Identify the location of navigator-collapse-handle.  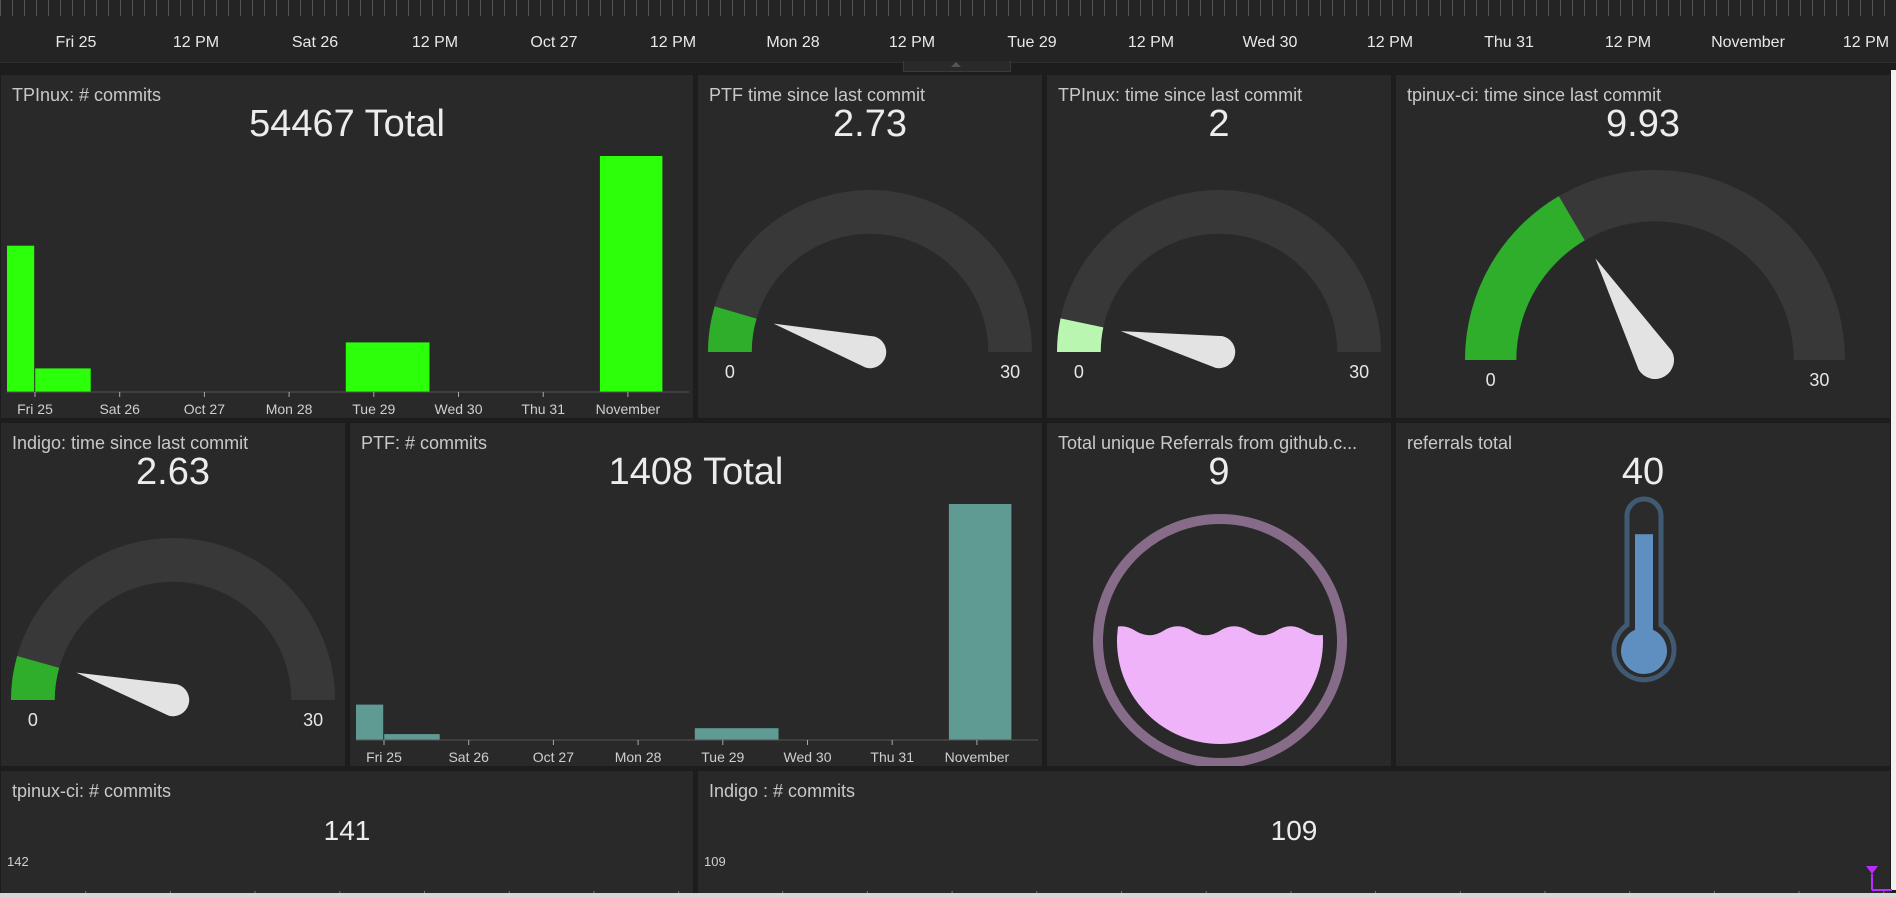
(957, 66).